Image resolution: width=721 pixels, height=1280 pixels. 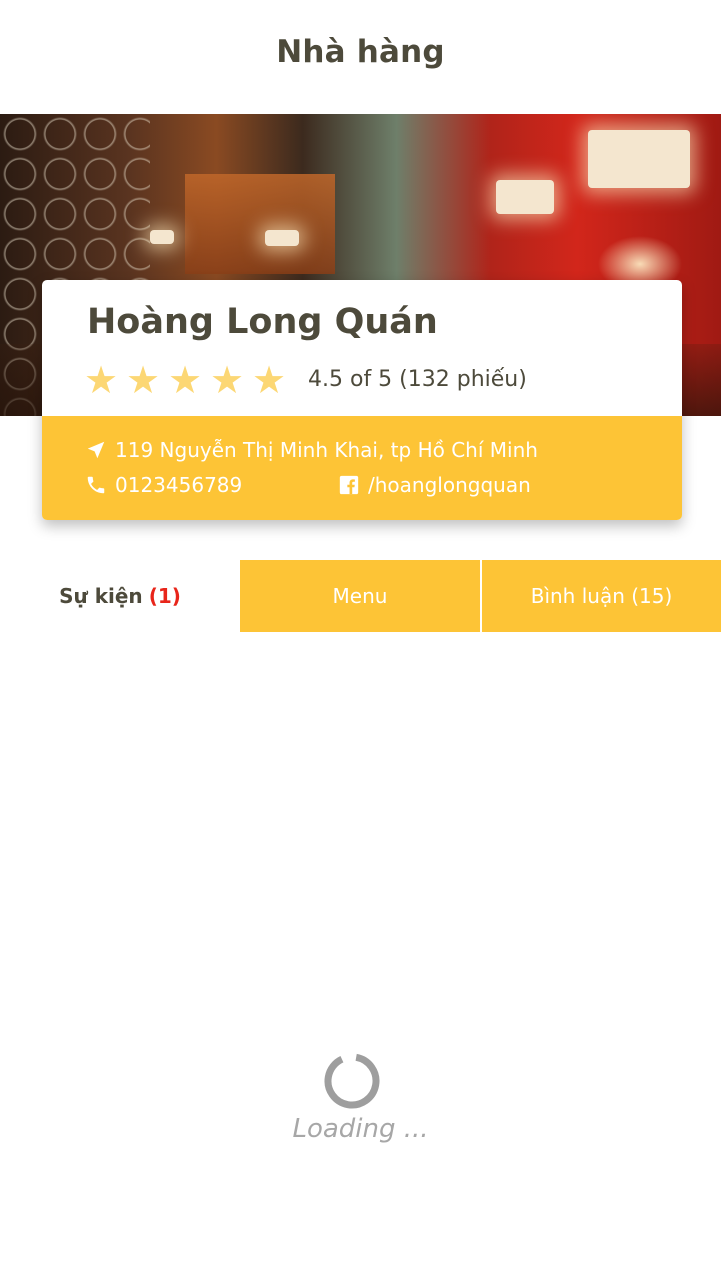 What do you see at coordinates (326, 450) in the screenshot?
I see `address-text: 119 Nguyễn Thị Minh Khai, tp Hồ Chí Minh` at bounding box center [326, 450].